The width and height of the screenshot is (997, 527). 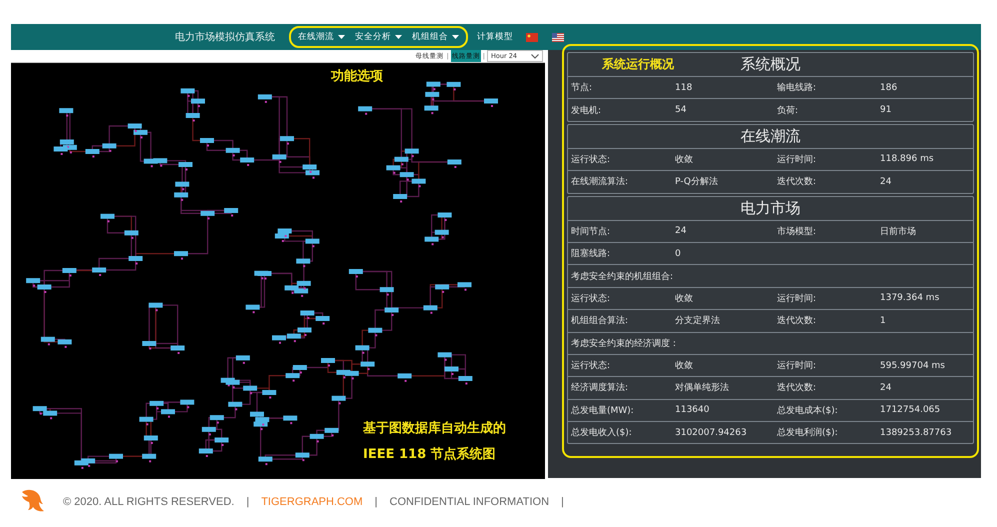 What do you see at coordinates (797, 88) in the screenshot?
I see `field-label: 输电线路:` at bounding box center [797, 88].